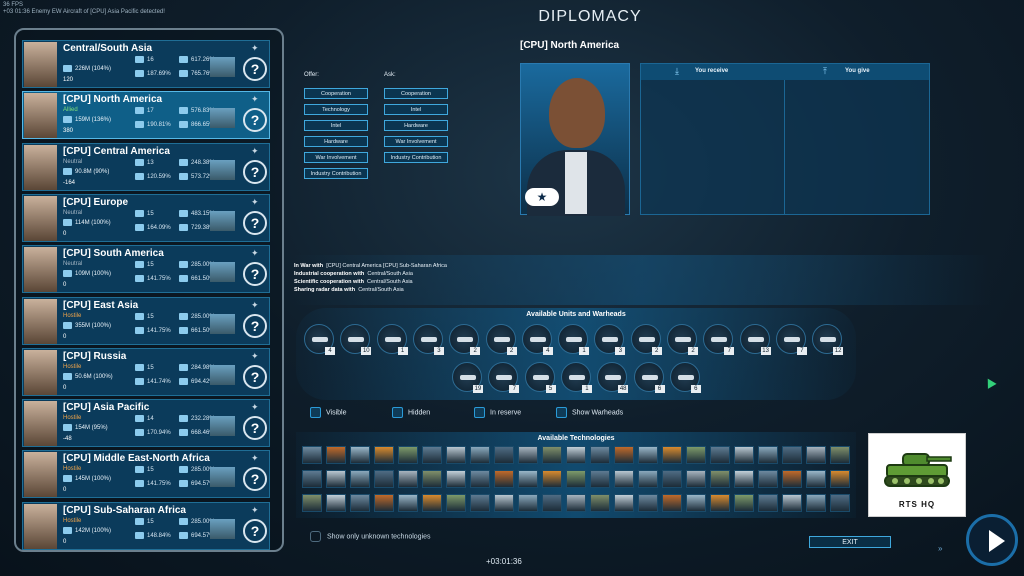  What do you see at coordinates (336, 141) in the screenshot?
I see `offer-button: Hardware` at bounding box center [336, 141].